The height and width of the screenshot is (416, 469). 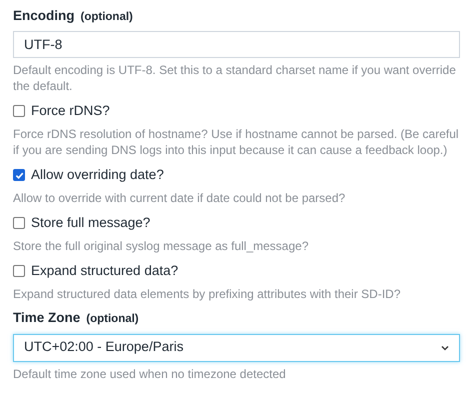 I want to click on time-zone-select: UTC+02:00 - Europe/Paris, so click(x=236, y=348).